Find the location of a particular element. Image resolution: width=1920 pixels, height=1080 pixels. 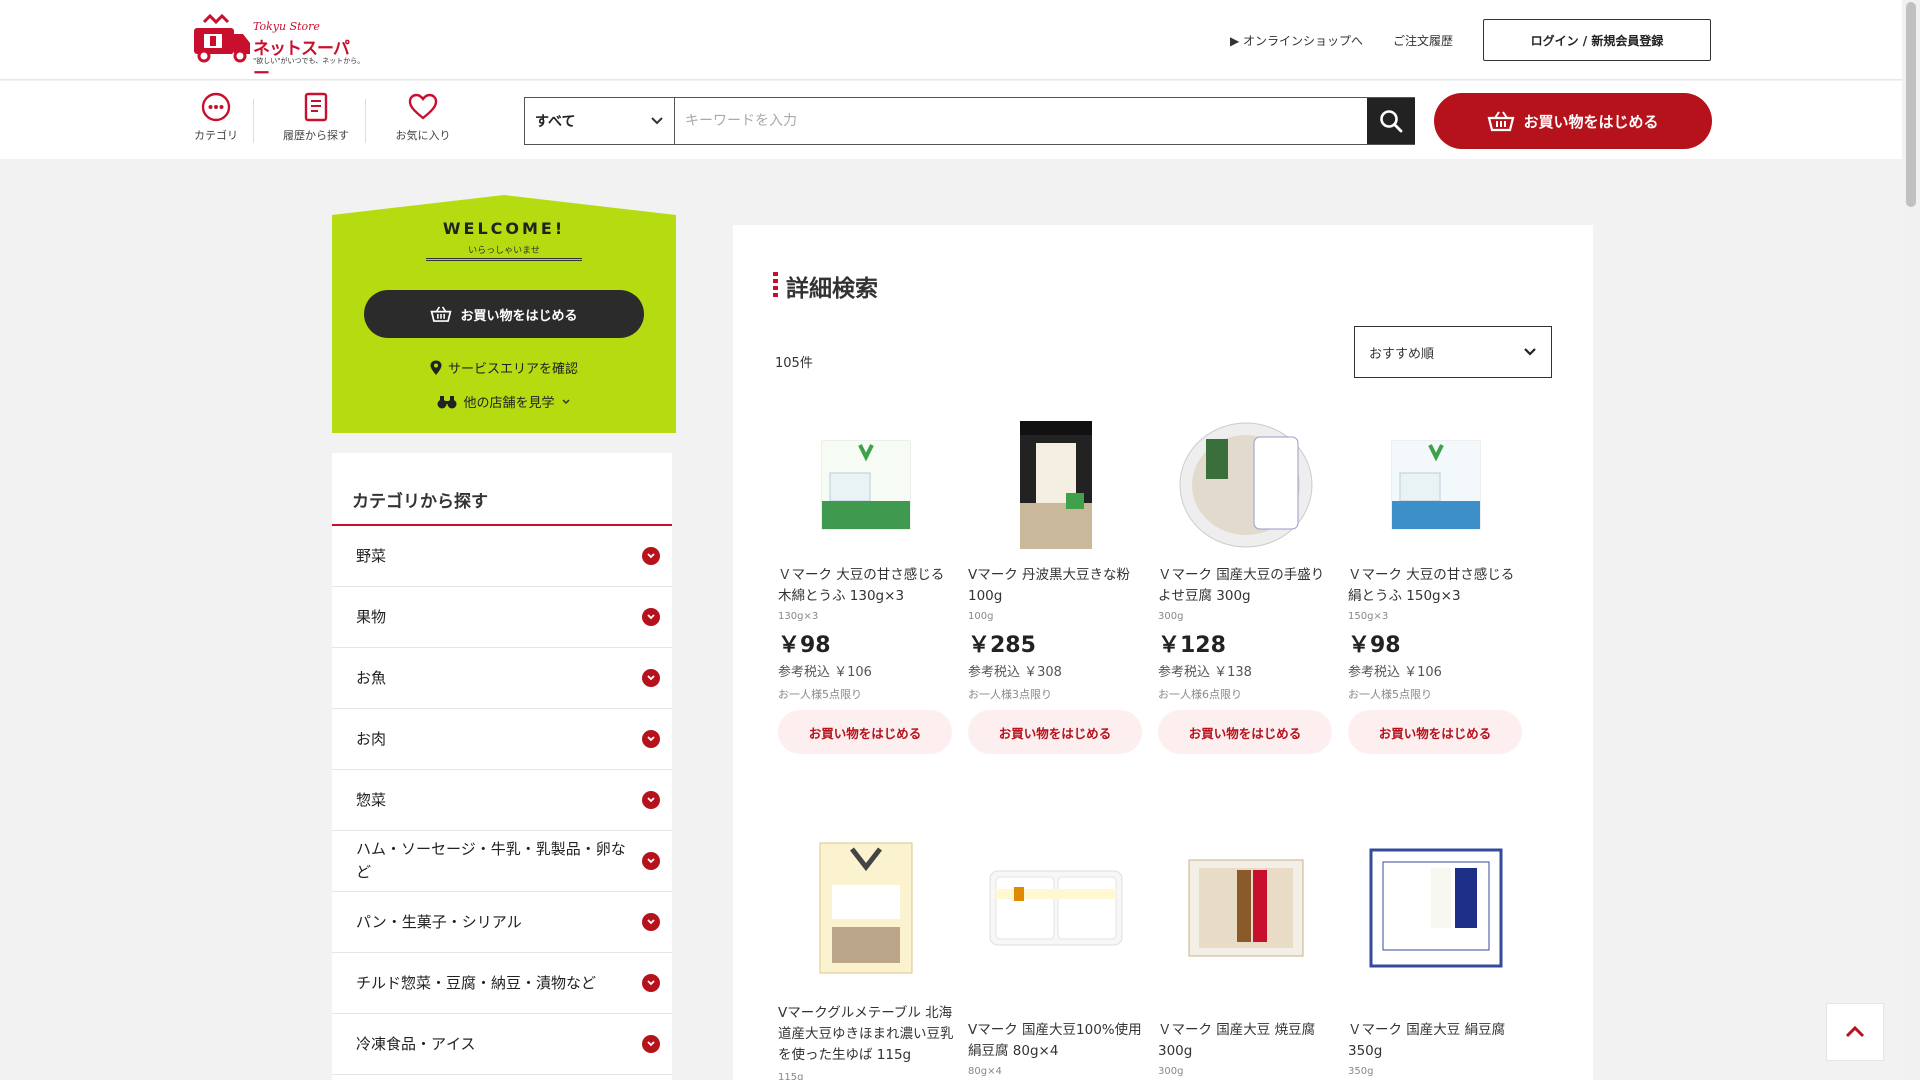

kinu-tofu-4pack-image is located at coordinates (1055, 908).